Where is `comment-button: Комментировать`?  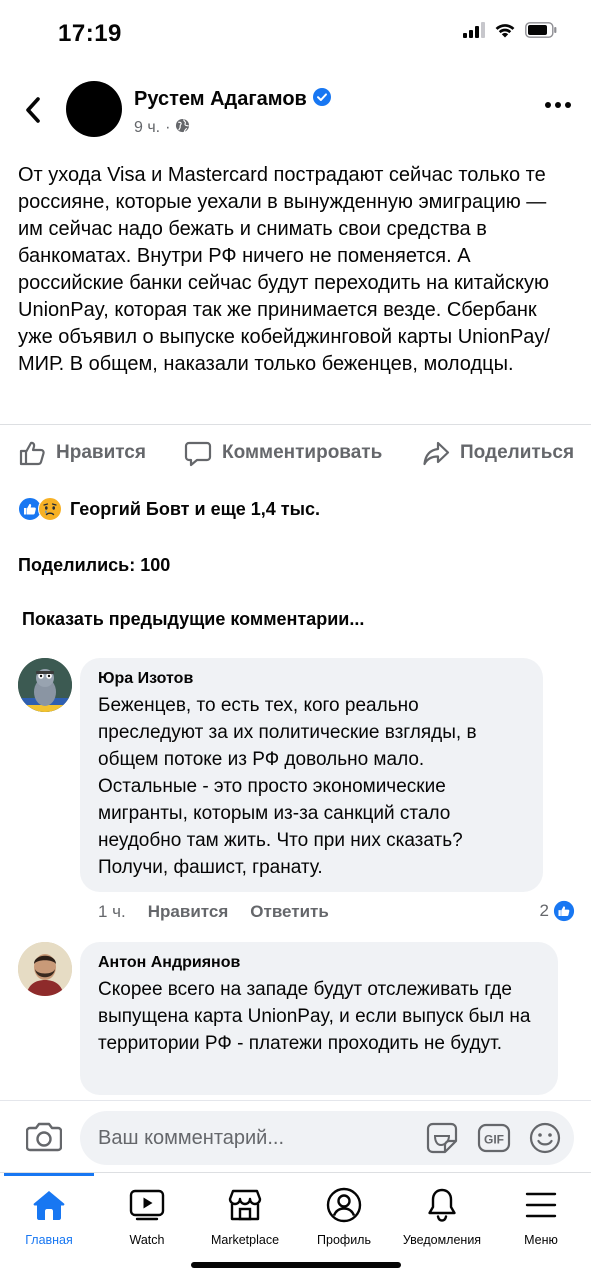
comment-button: Комментировать is located at coordinates (283, 453).